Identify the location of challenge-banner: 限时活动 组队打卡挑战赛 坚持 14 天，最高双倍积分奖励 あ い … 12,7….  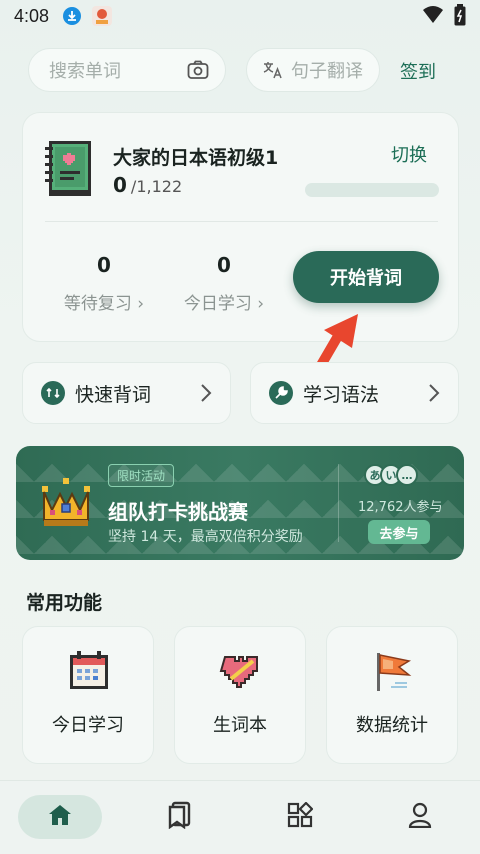
(240, 503).